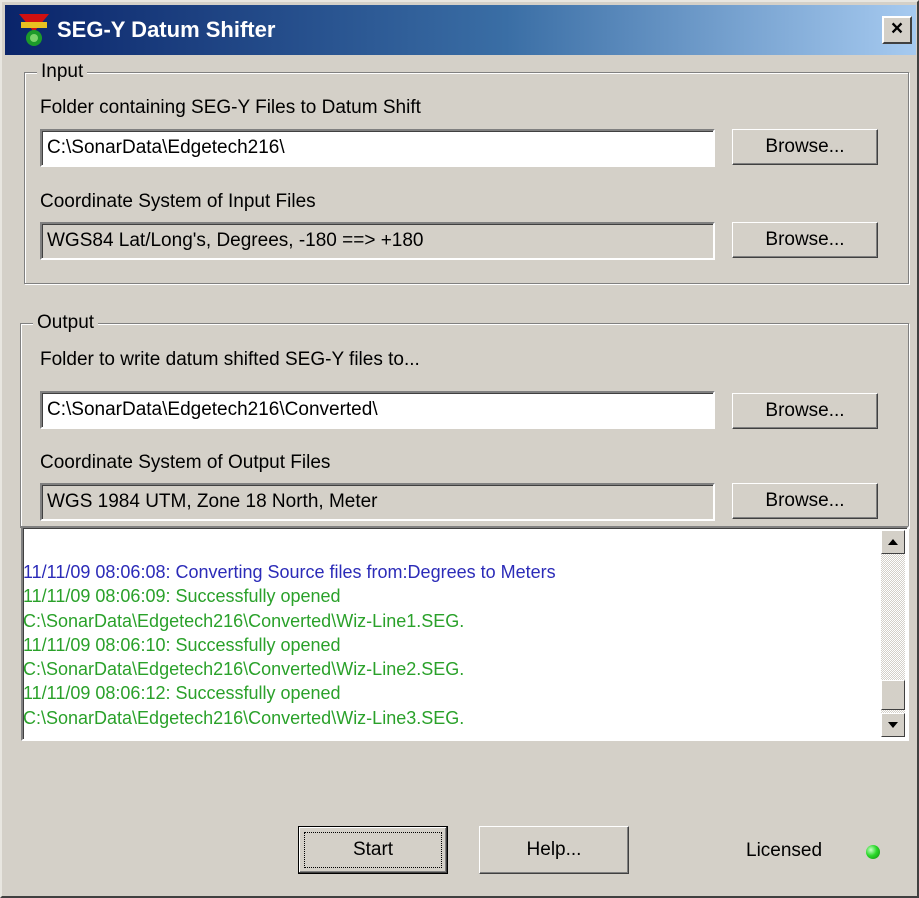  Describe the element at coordinates (66, 323) in the screenshot. I see `output-group-legend: Output` at that location.